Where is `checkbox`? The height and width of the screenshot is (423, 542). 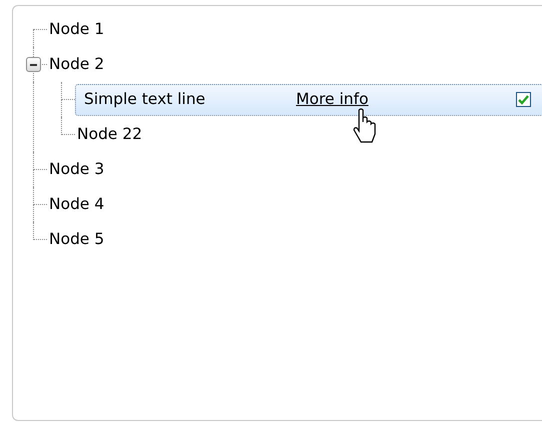
checkbox is located at coordinates (523, 99).